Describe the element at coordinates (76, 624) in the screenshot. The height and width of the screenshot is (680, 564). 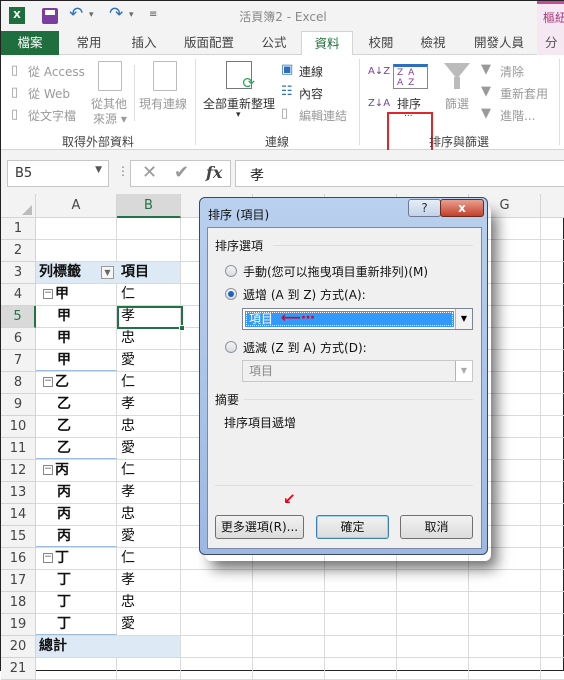
I see `cell-a19: 丁` at that location.